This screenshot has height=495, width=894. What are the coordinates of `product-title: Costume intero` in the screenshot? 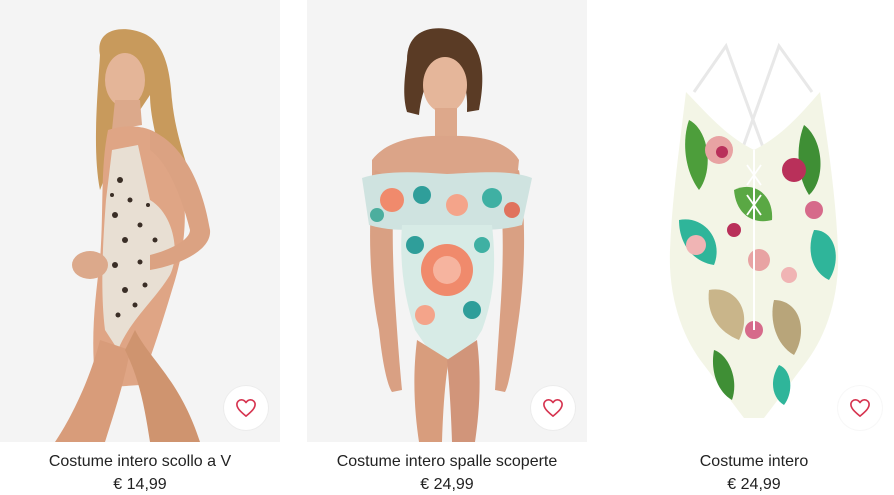 It's located at (754, 462).